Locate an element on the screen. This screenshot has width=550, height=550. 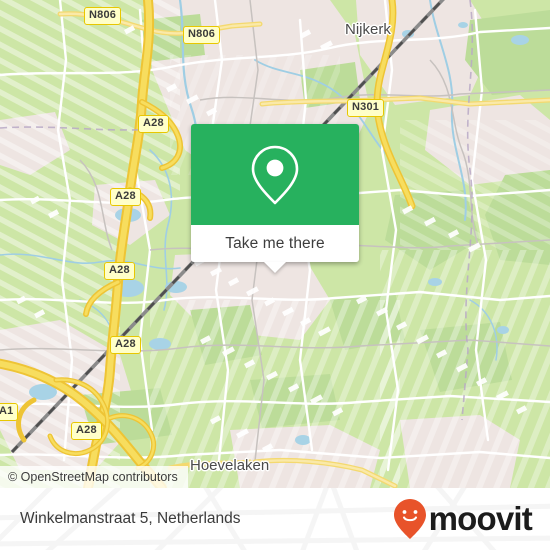
address-label: Winkelmanstraat 5, Netherlands is located at coordinates (130, 519).